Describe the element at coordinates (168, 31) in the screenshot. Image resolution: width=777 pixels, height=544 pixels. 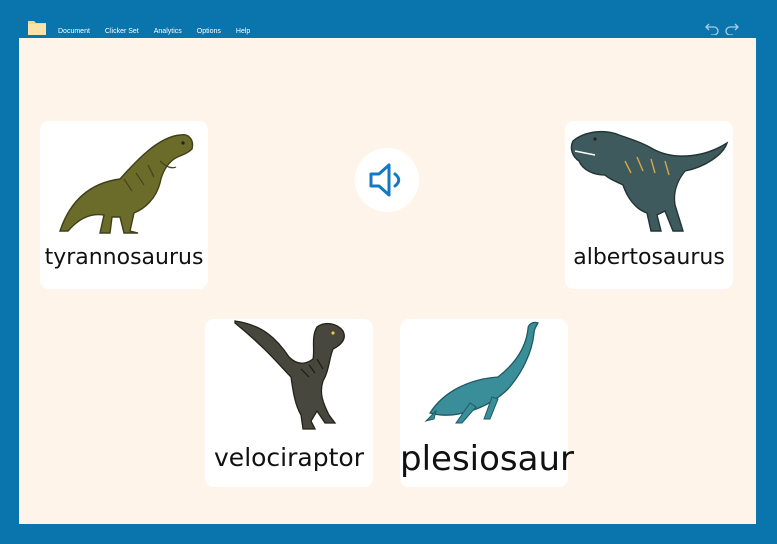
I see `menu-analytics: Analytics` at that location.